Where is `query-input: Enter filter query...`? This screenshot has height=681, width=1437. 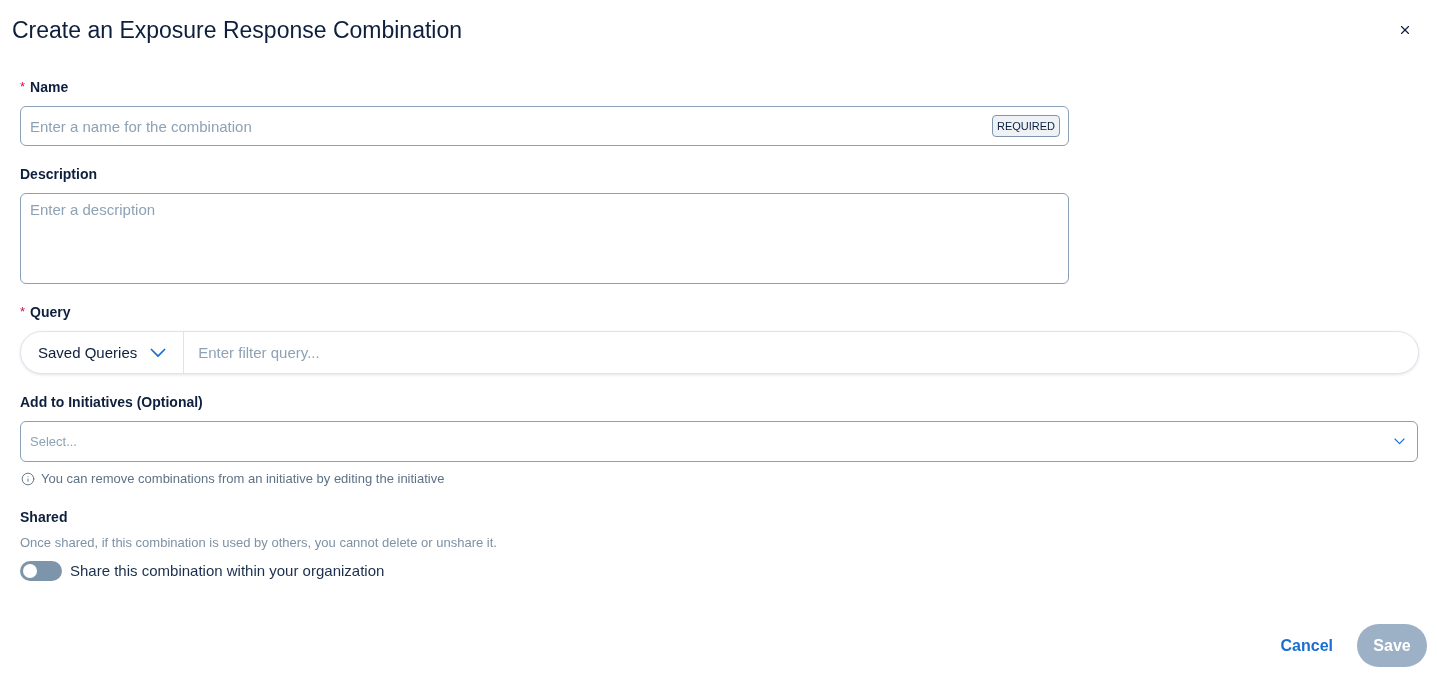
query-input: Enter filter query... is located at coordinates (801, 352).